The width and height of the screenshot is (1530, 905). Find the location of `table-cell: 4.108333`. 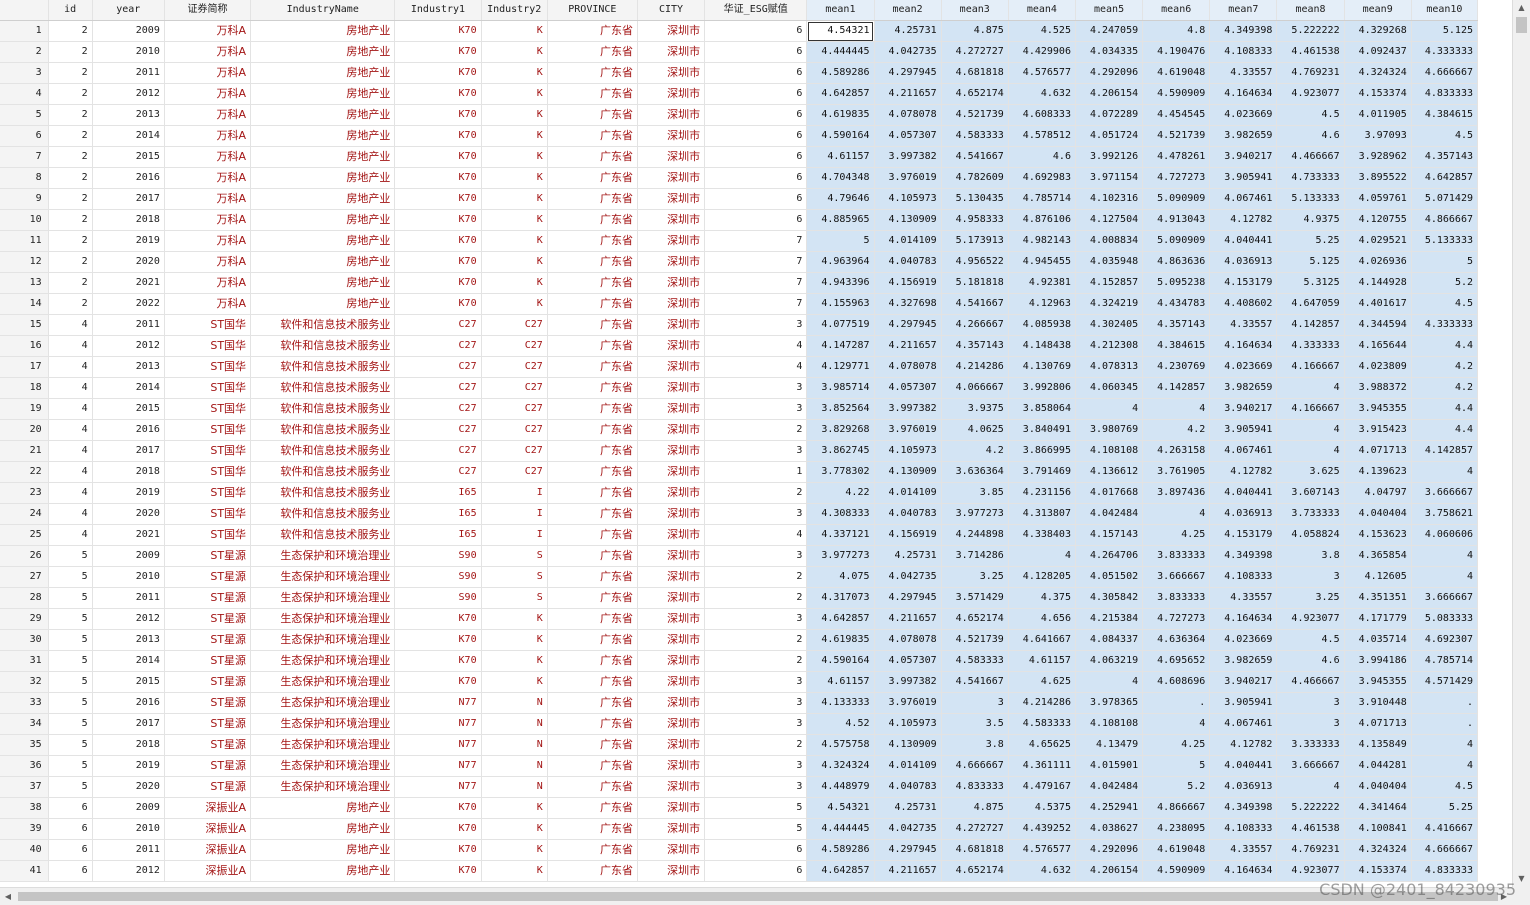

table-cell: 4.108333 is located at coordinates (1243, 577).